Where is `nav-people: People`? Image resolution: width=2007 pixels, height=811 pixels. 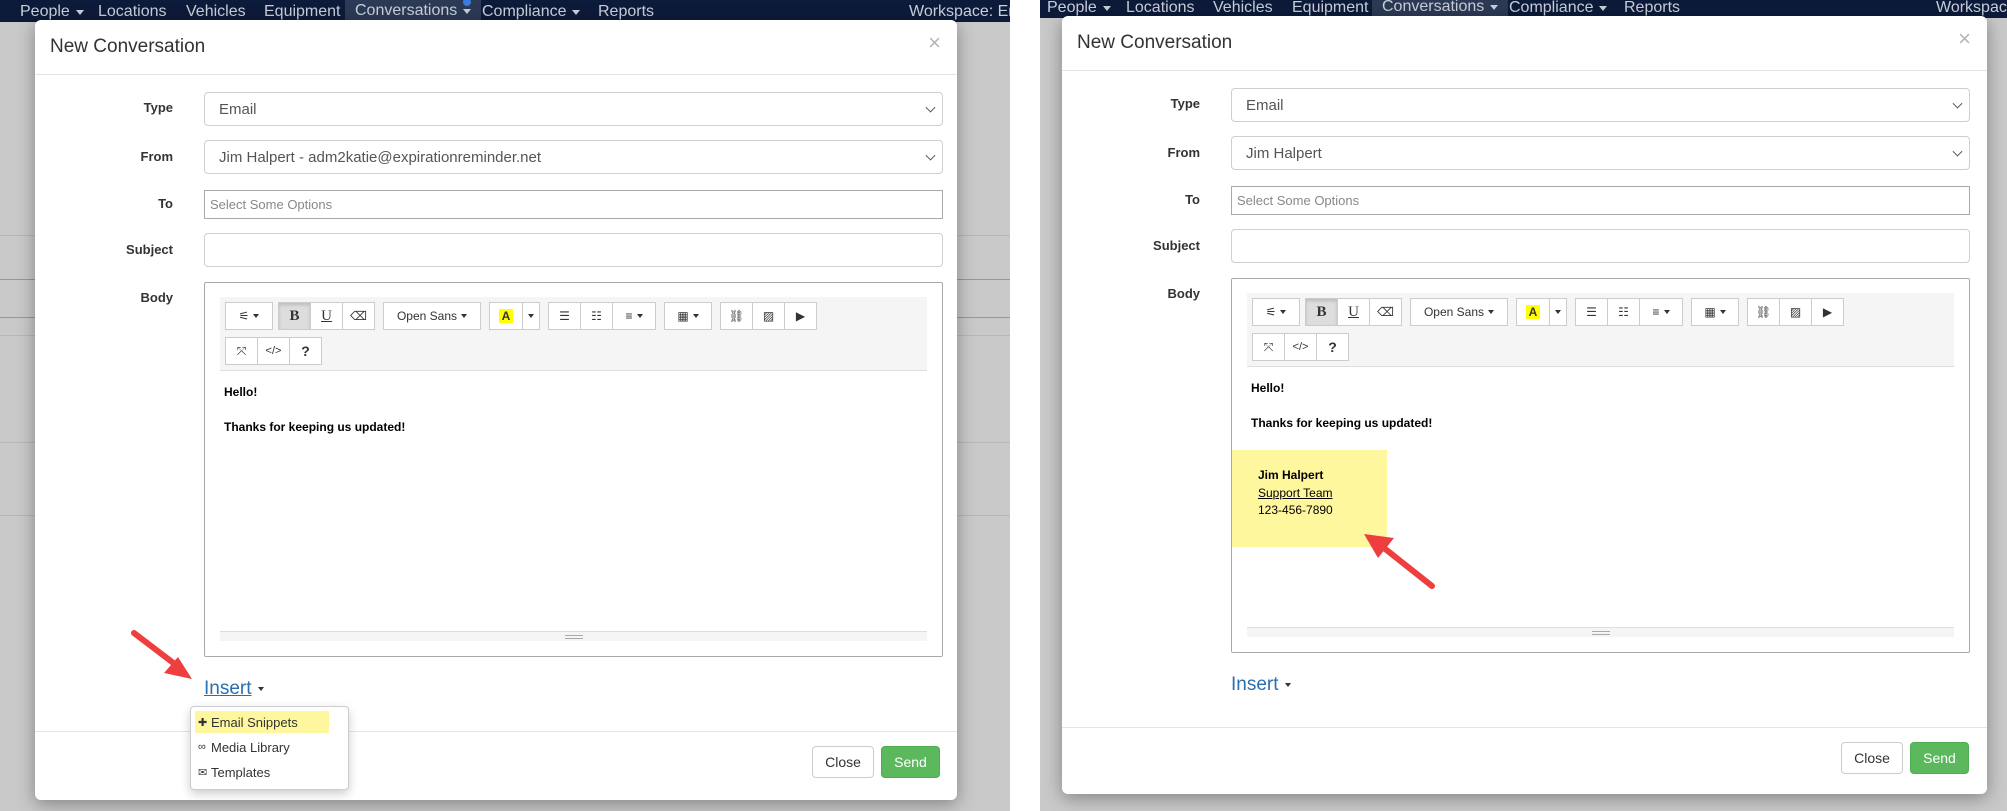 nav-people: People is located at coordinates (52, 12).